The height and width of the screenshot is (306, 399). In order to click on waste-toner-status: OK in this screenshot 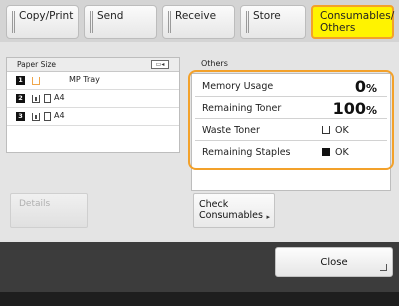, I will do `click(335, 130)`.